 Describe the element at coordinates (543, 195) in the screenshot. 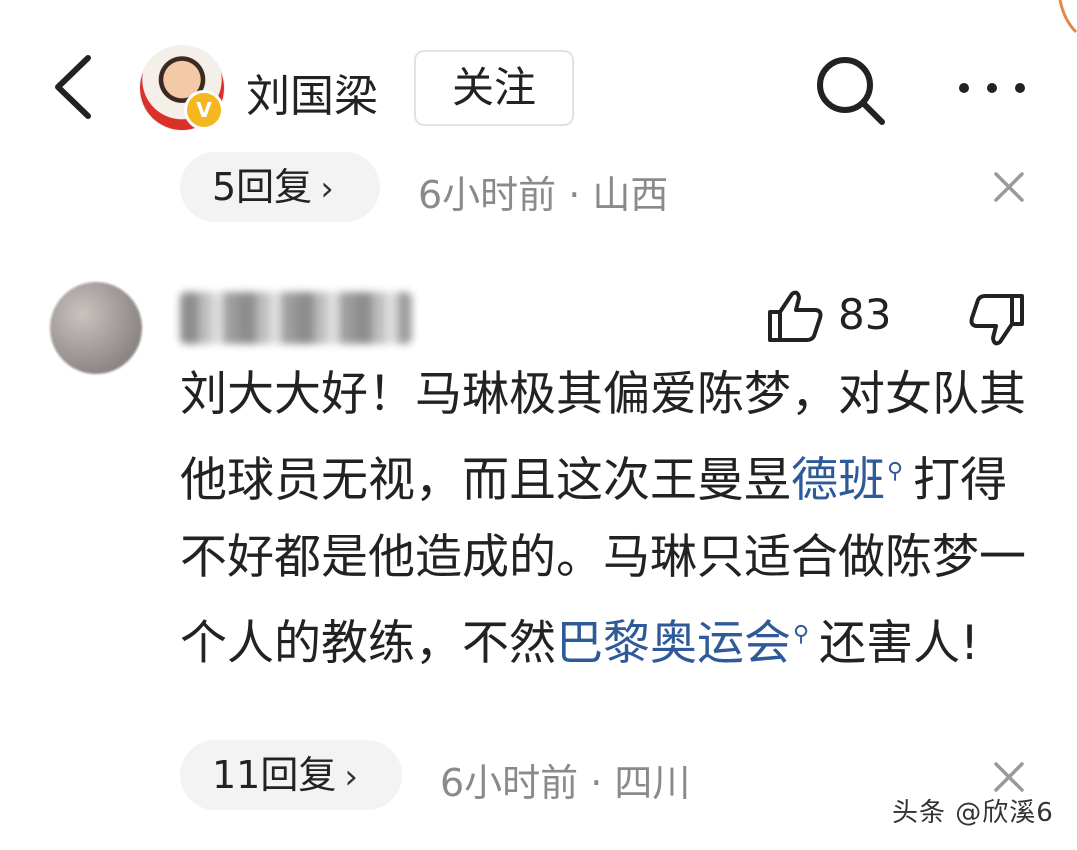

I see `comment-time-location: 6小时前 · 山西` at that location.